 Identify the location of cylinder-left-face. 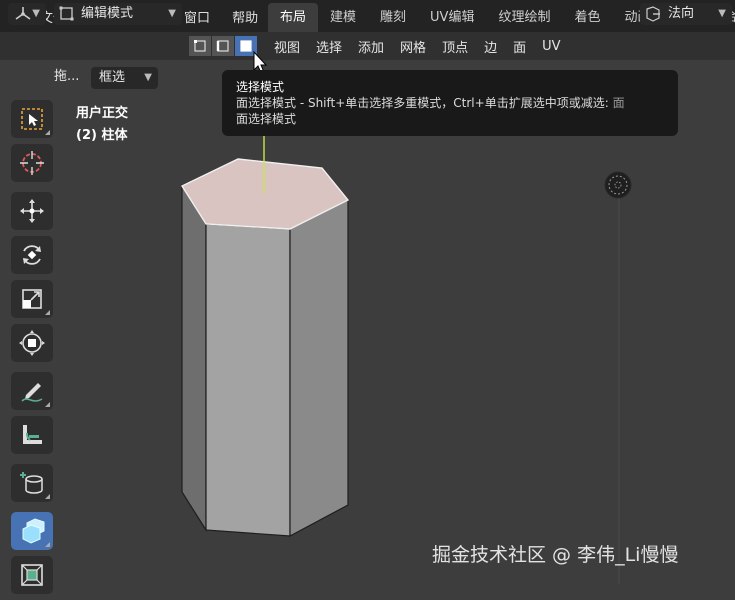
(194, 358).